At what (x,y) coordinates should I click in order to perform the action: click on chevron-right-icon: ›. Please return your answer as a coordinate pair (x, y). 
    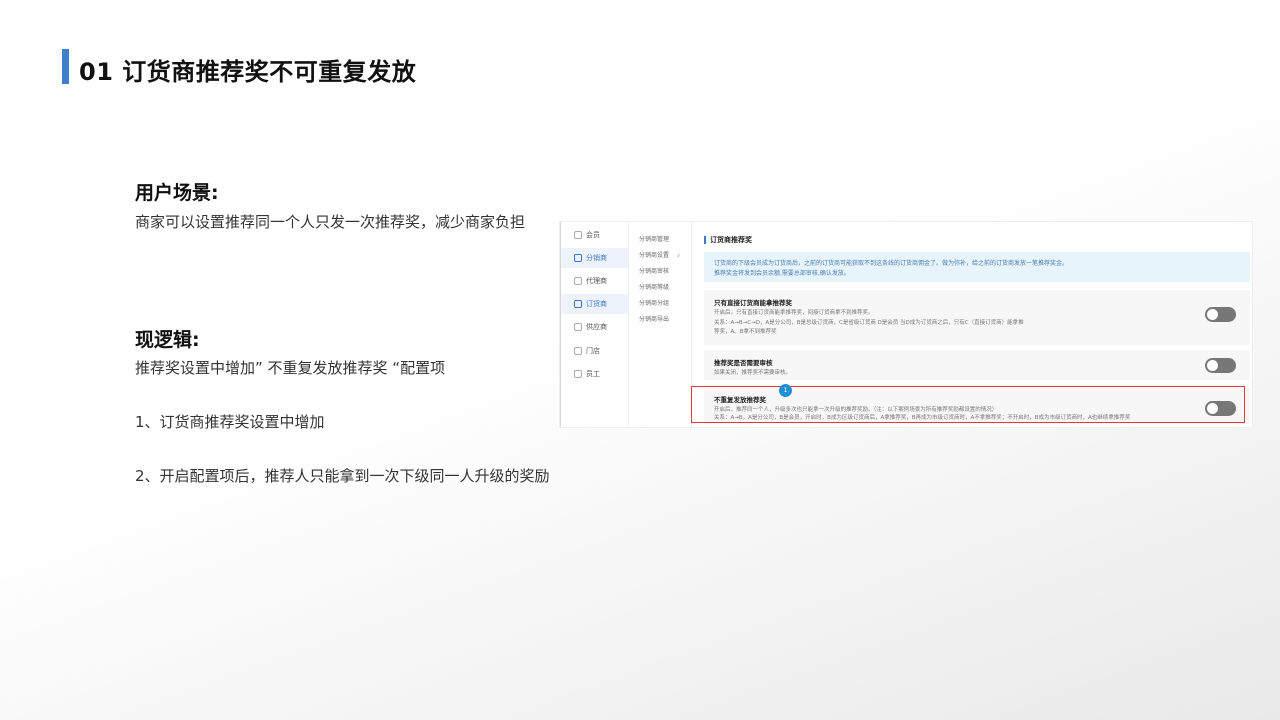
    Looking at the image, I should click on (679, 255).